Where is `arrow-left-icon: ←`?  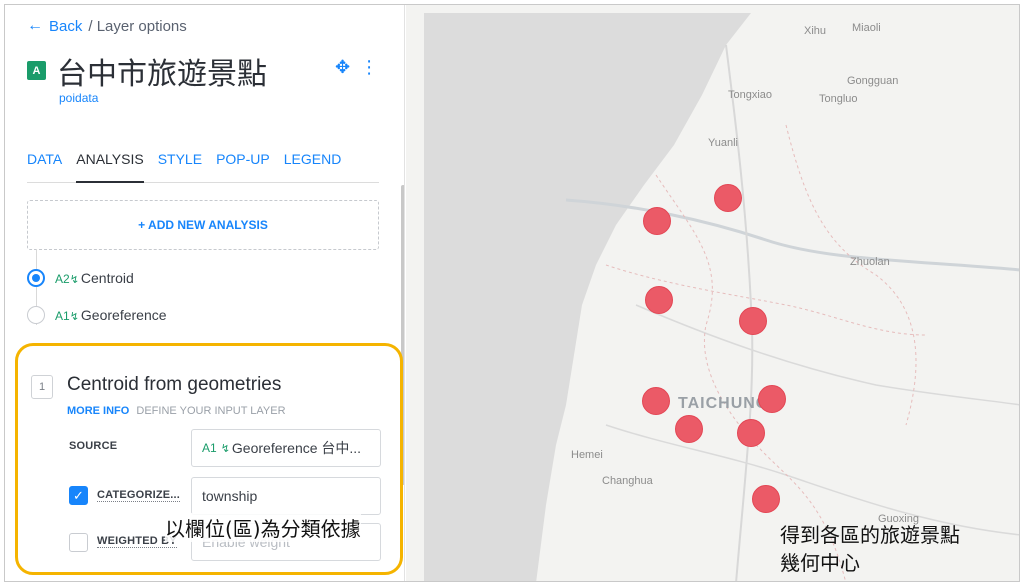 arrow-left-icon: ← is located at coordinates (35, 25).